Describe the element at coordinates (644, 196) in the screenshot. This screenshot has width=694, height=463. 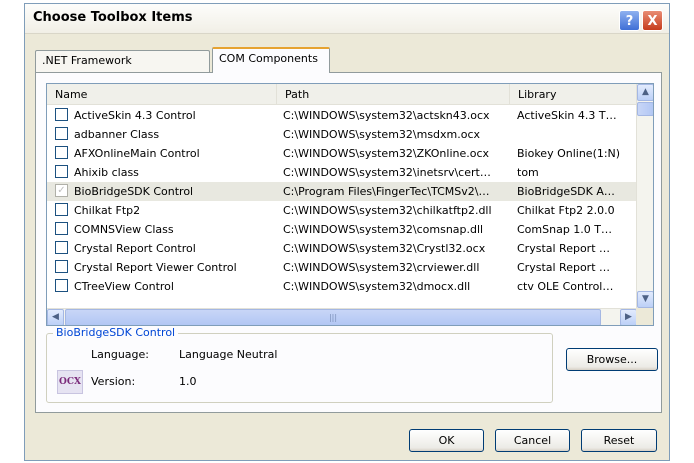
I see `vertical-scrollbar: ▲ ▼` at that location.